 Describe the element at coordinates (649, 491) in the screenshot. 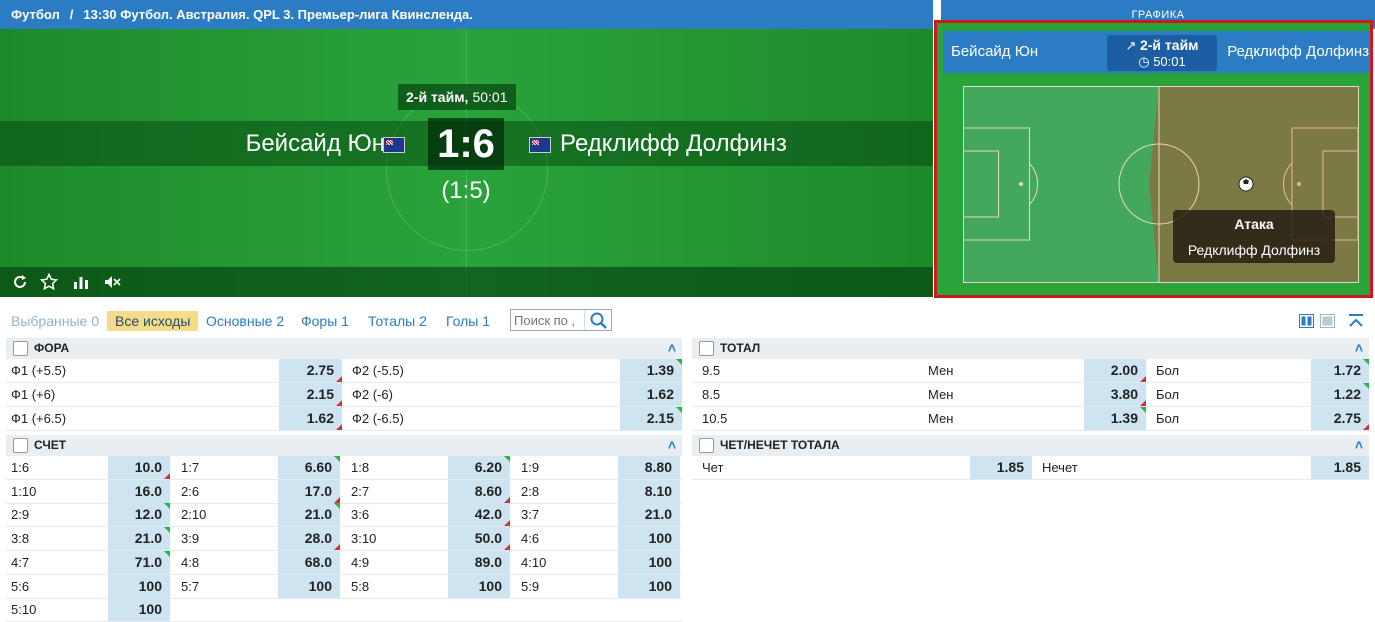

I see `odds-cell: 8.10` at that location.